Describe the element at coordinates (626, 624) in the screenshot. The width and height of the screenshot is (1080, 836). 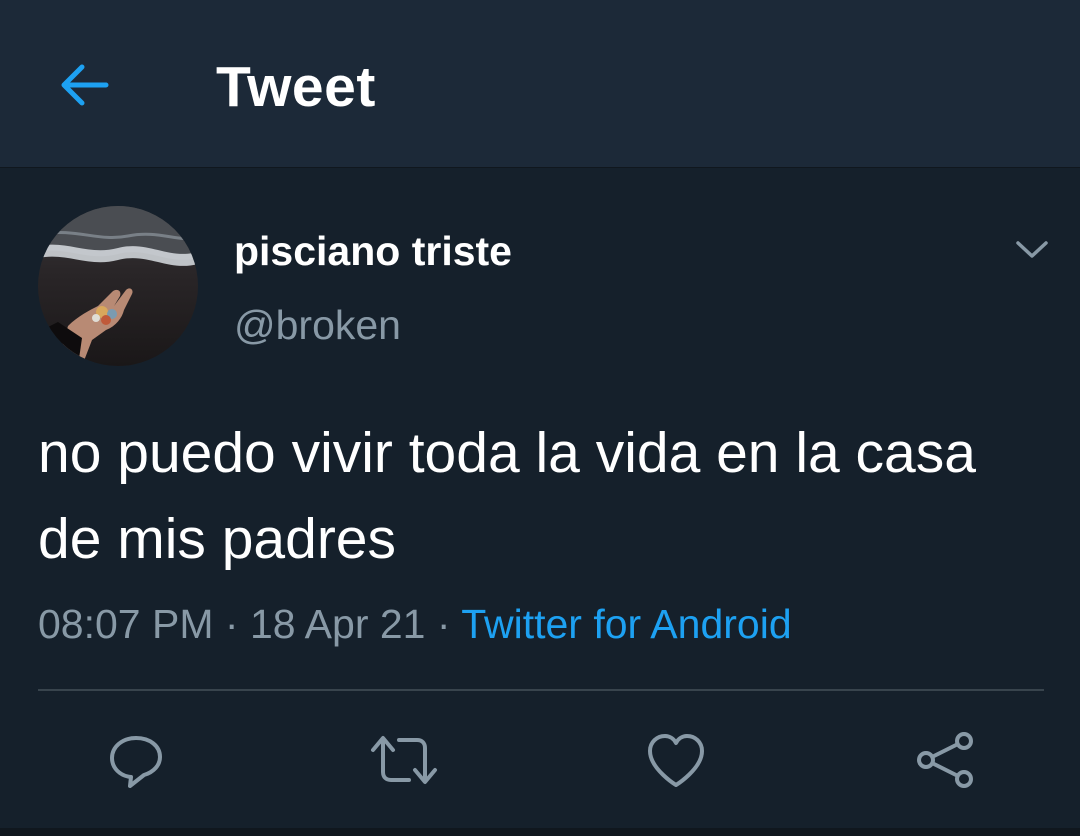
I see `tweet-source-link: Twitter for Android` at that location.